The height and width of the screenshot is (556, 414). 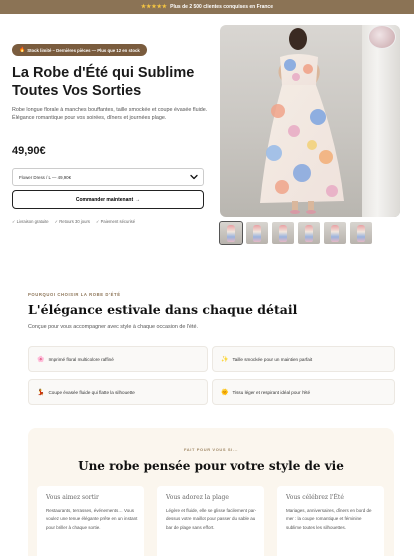 What do you see at coordinates (41, 392) in the screenshot?
I see `dancer-icon: 💃` at bounding box center [41, 392].